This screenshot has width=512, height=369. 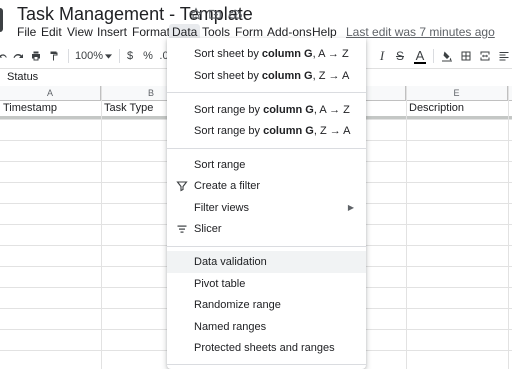 What do you see at coordinates (288, 110) in the screenshot?
I see `sort-range-az-column: column G` at bounding box center [288, 110].